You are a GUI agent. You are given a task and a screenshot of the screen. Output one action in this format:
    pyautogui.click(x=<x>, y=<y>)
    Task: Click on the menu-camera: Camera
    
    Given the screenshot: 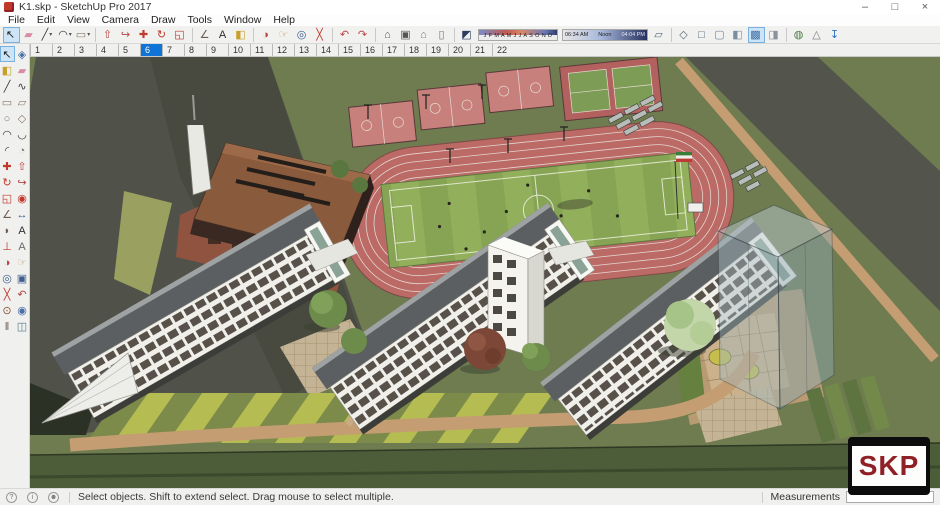 What is the action you would take?
    pyautogui.click(x=120, y=20)
    